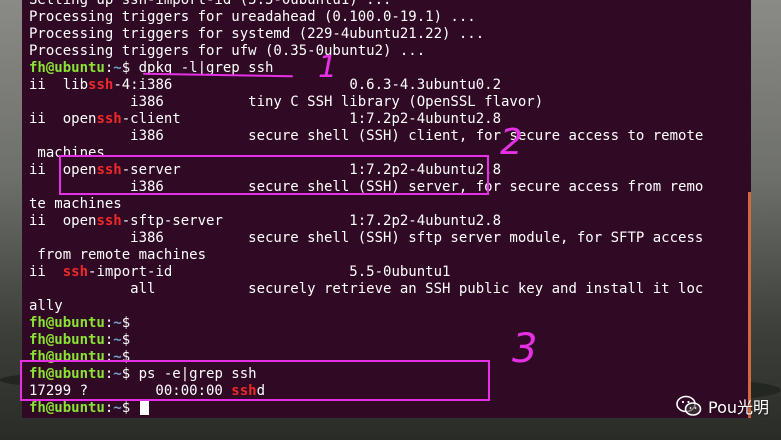  Describe the element at coordinates (689, 405) in the screenshot. I see `wechat-icon` at that location.